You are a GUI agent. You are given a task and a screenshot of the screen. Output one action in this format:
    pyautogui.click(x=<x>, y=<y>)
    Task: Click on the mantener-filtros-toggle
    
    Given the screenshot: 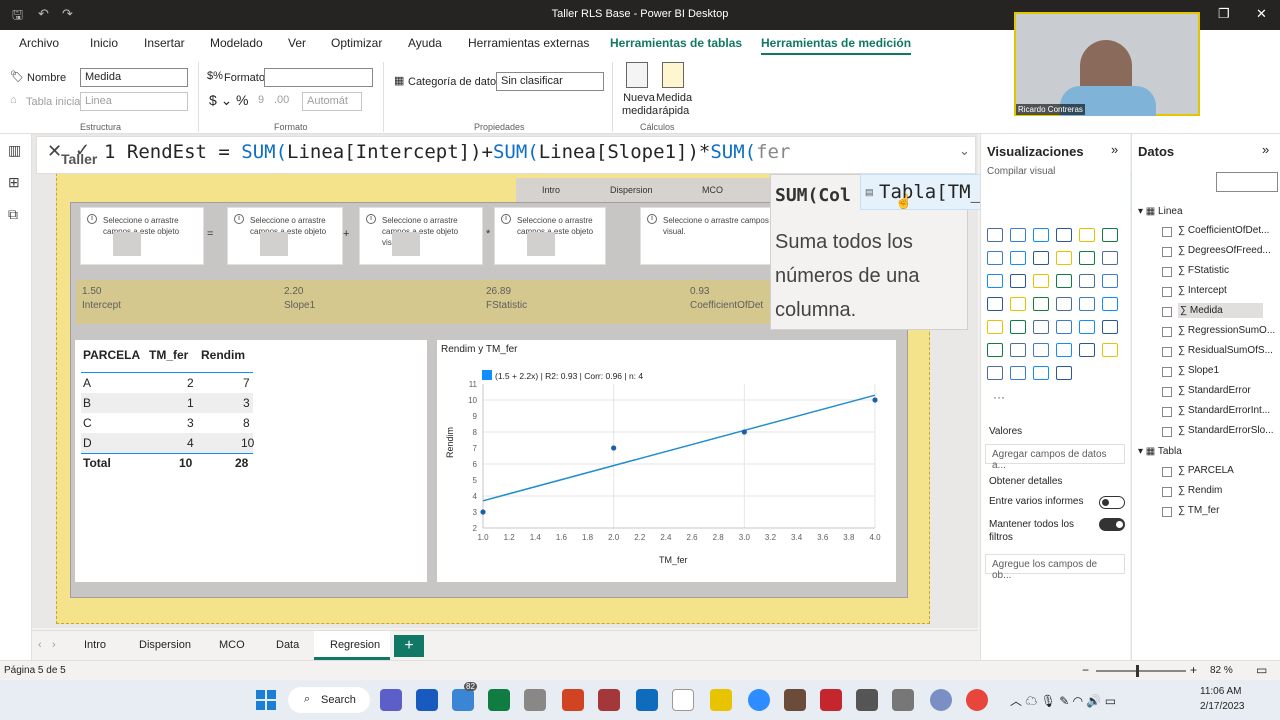 What is the action you would take?
    pyautogui.click(x=1112, y=524)
    